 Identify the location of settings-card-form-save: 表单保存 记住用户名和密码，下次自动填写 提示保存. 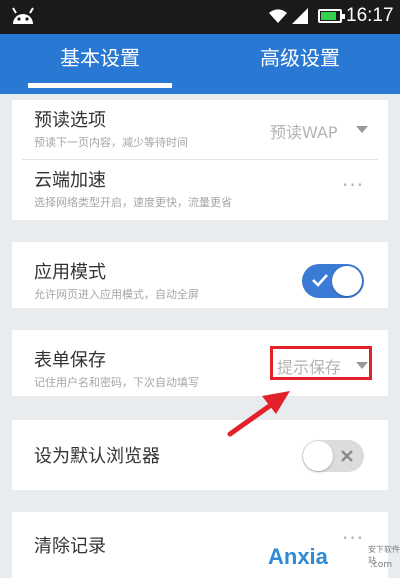
(200, 363).